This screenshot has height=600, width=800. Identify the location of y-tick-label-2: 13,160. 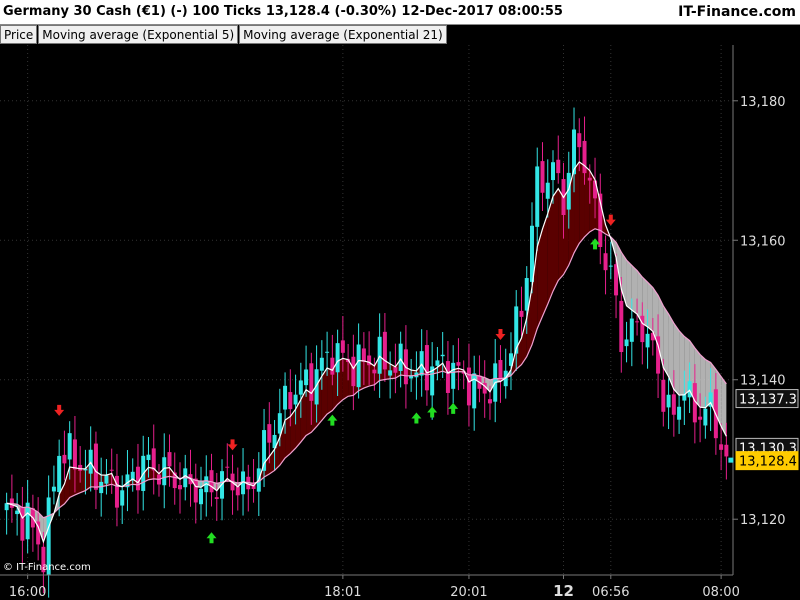
(763, 241).